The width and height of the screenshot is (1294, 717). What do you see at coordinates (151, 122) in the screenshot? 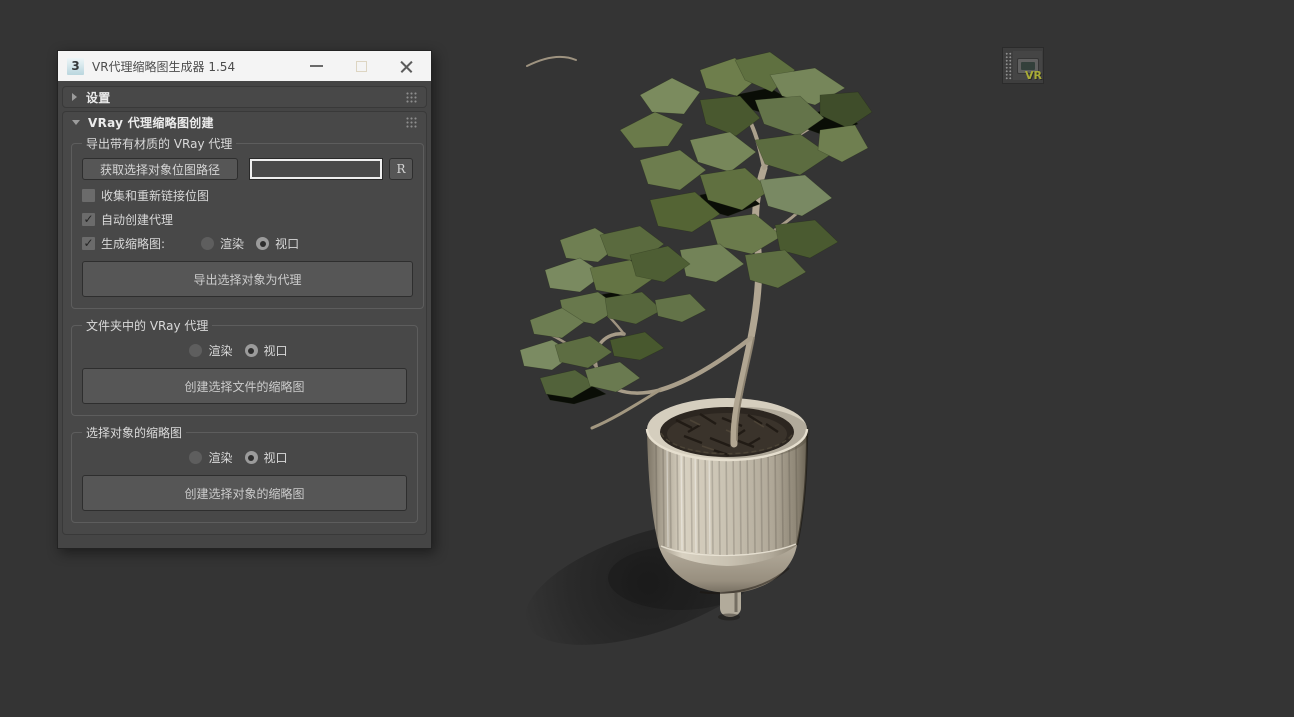
I see `rollout-create-title: VRay 代理缩略图创建` at bounding box center [151, 122].